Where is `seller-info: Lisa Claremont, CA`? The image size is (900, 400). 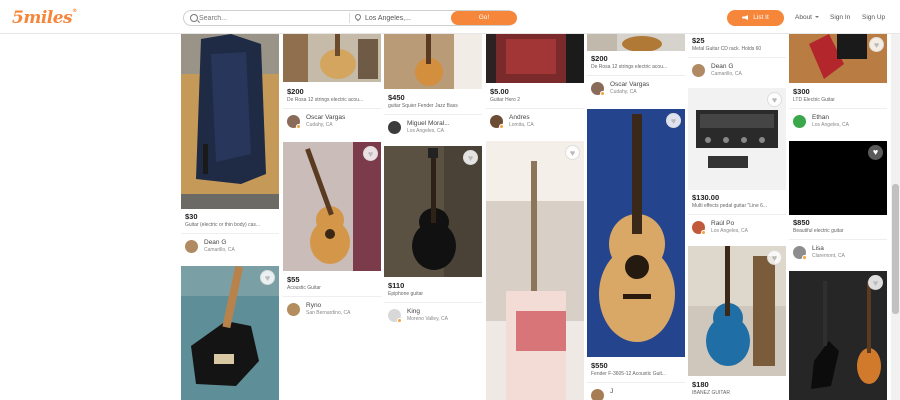
seller-info: Lisa Claremont, CA is located at coordinates (838, 253).